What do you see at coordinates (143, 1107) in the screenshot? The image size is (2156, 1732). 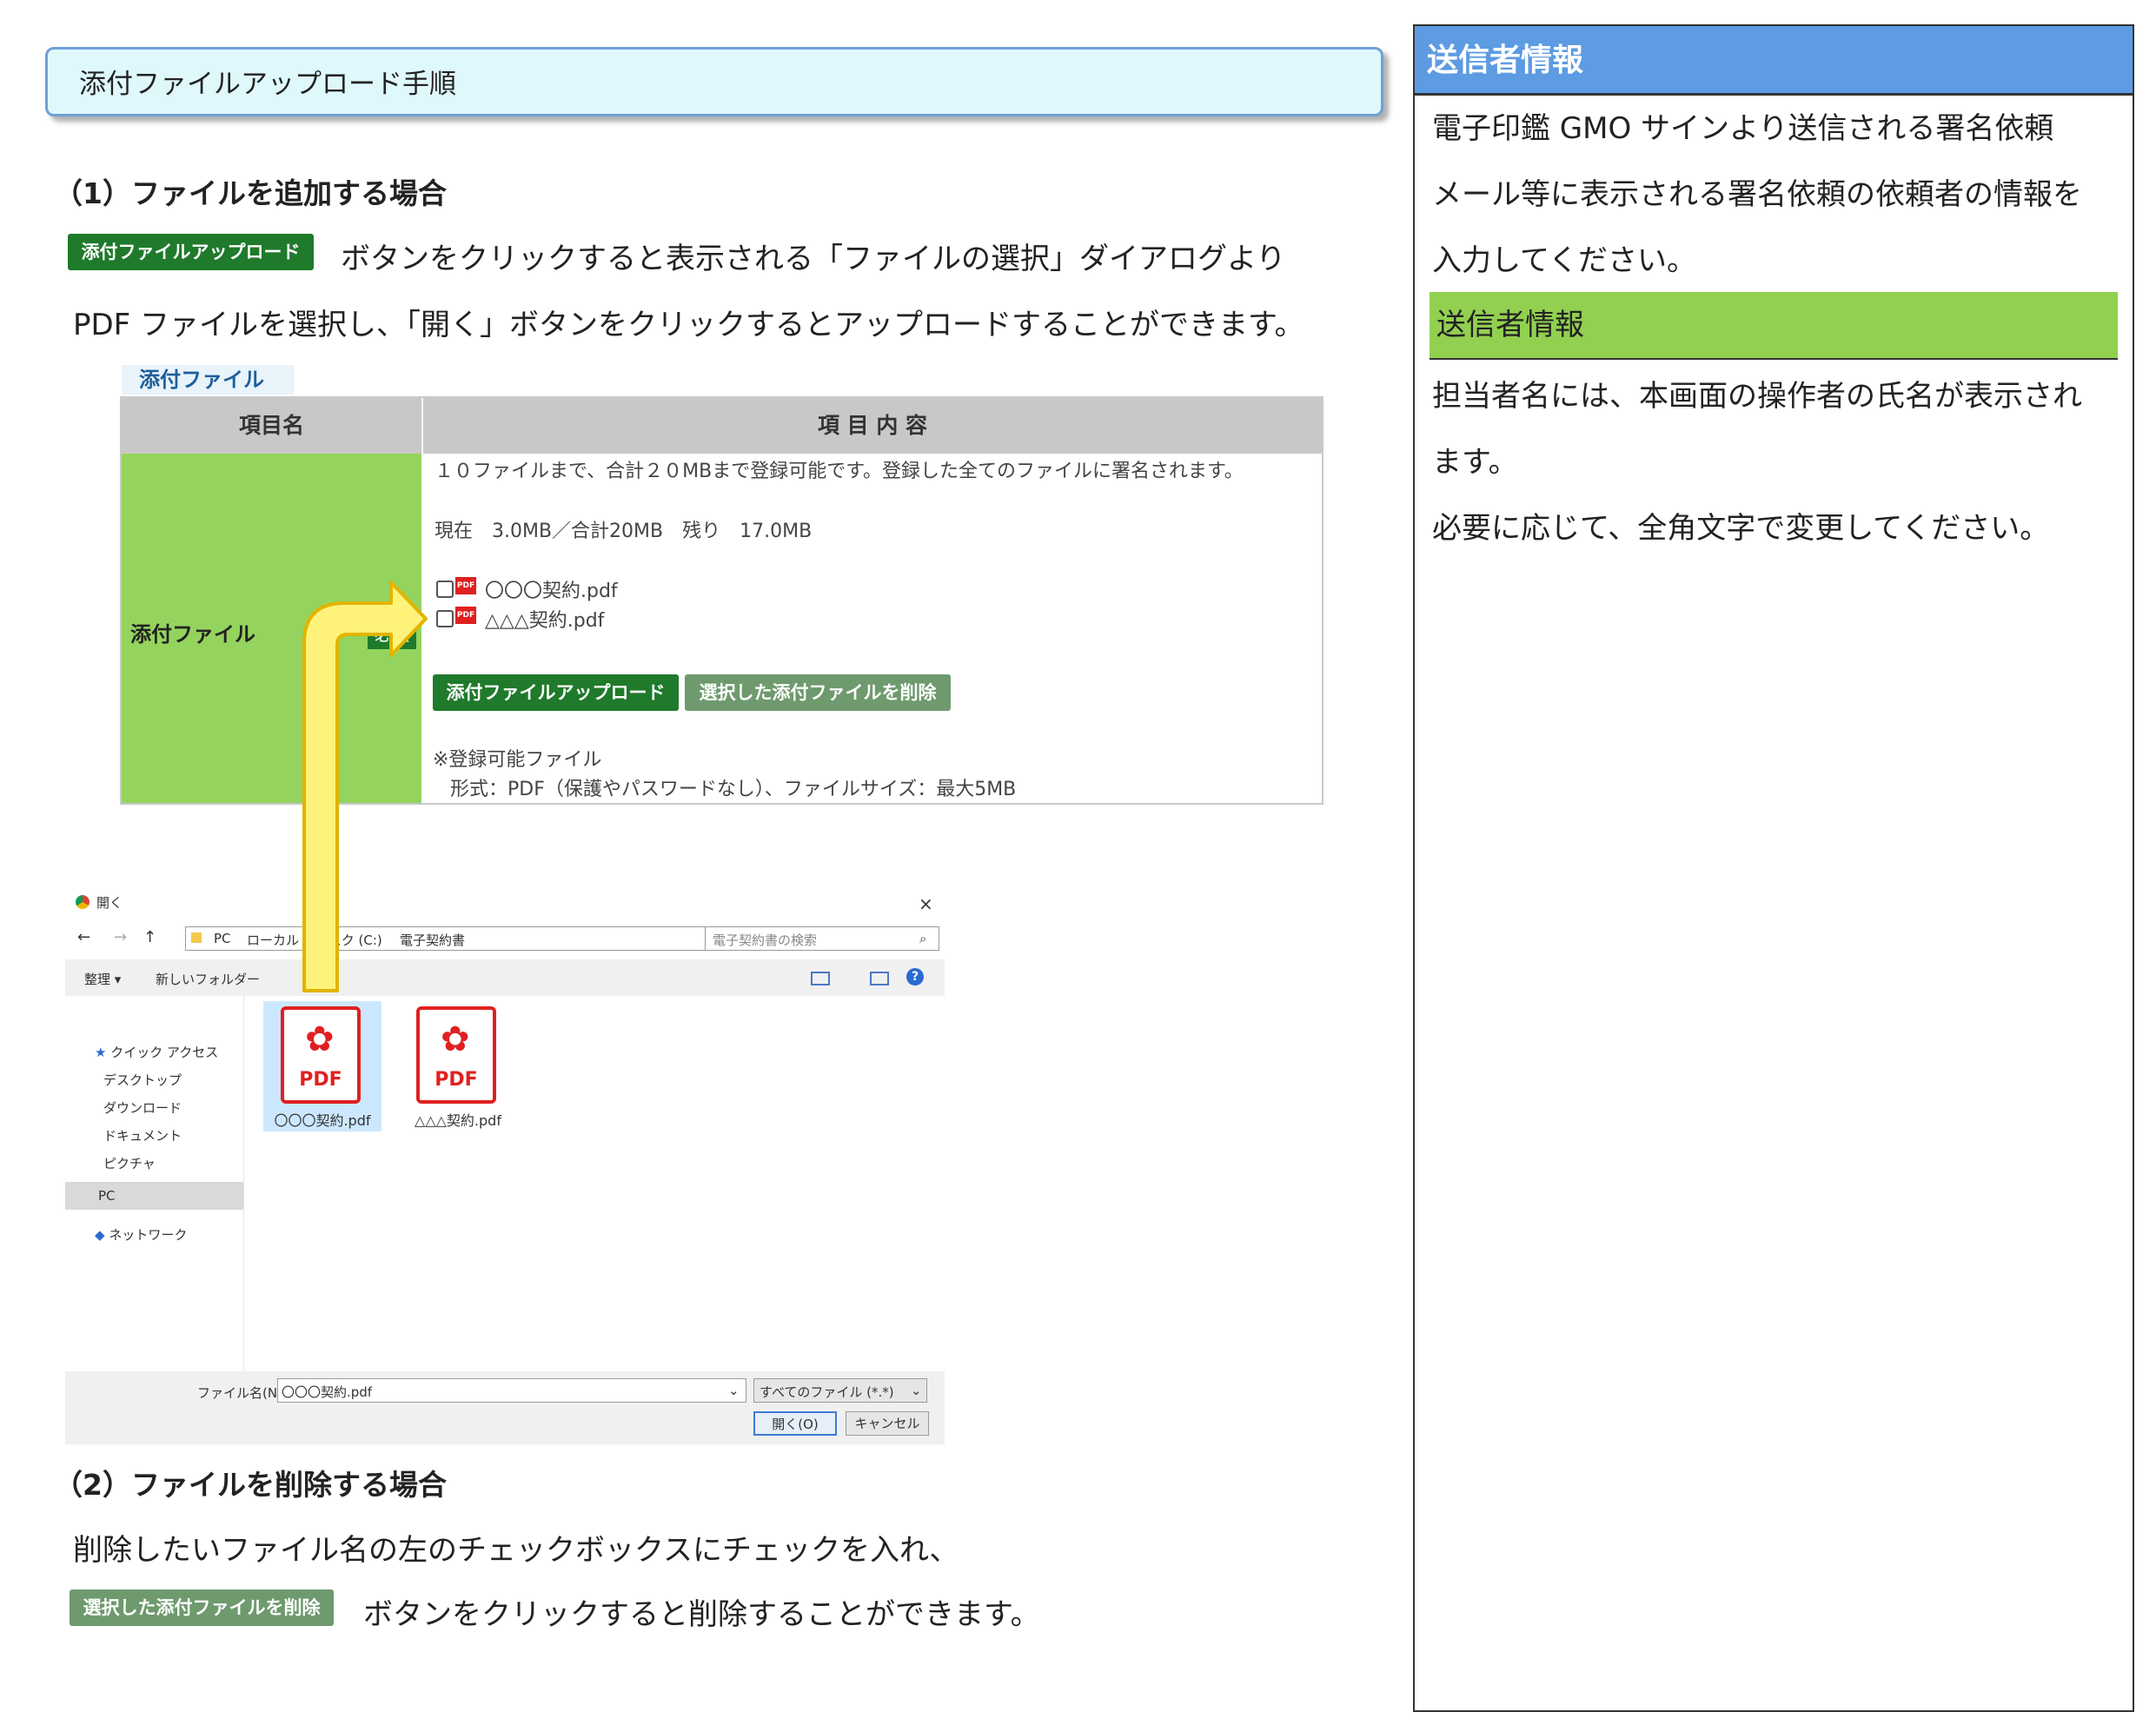 I see `nav-downloads: ダウンロード` at bounding box center [143, 1107].